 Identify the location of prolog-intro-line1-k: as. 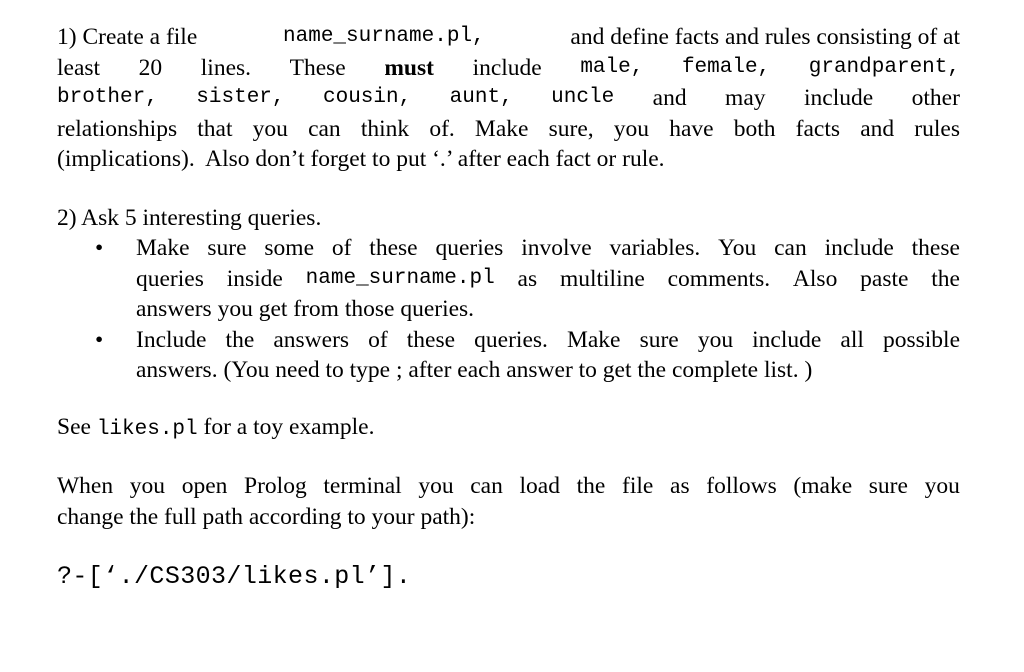
(680, 486).